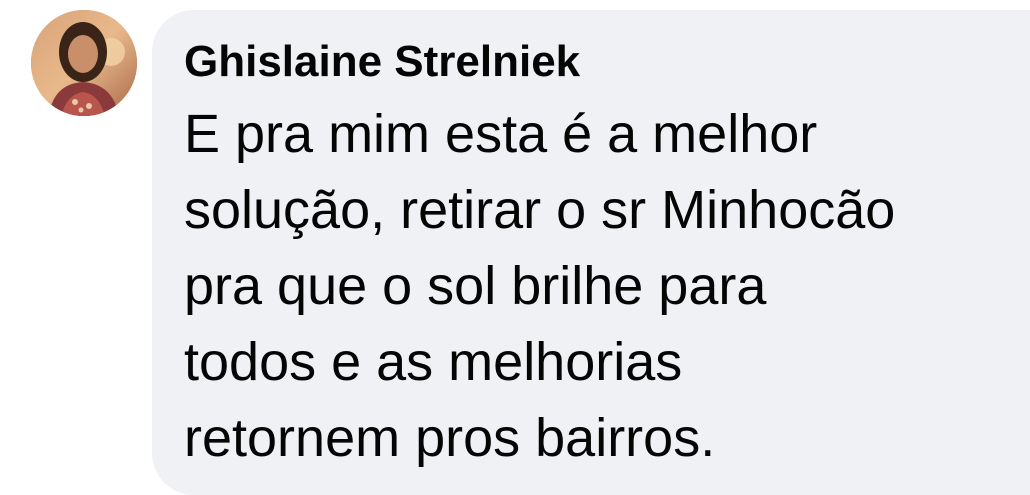 This screenshot has width=1030, height=495. What do you see at coordinates (540, 210) in the screenshot?
I see `comment-text-line: solução, retirar o sr Minhocão` at bounding box center [540, 210].